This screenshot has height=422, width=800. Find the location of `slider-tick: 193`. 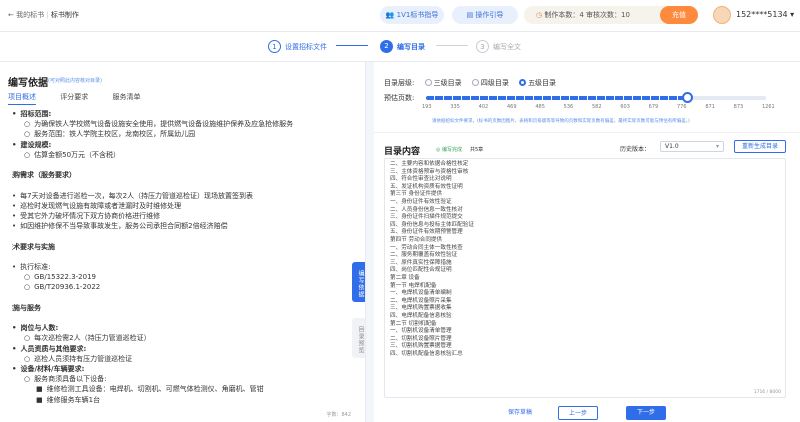

slider-tick: 193 is located at coordinates (427, 107).